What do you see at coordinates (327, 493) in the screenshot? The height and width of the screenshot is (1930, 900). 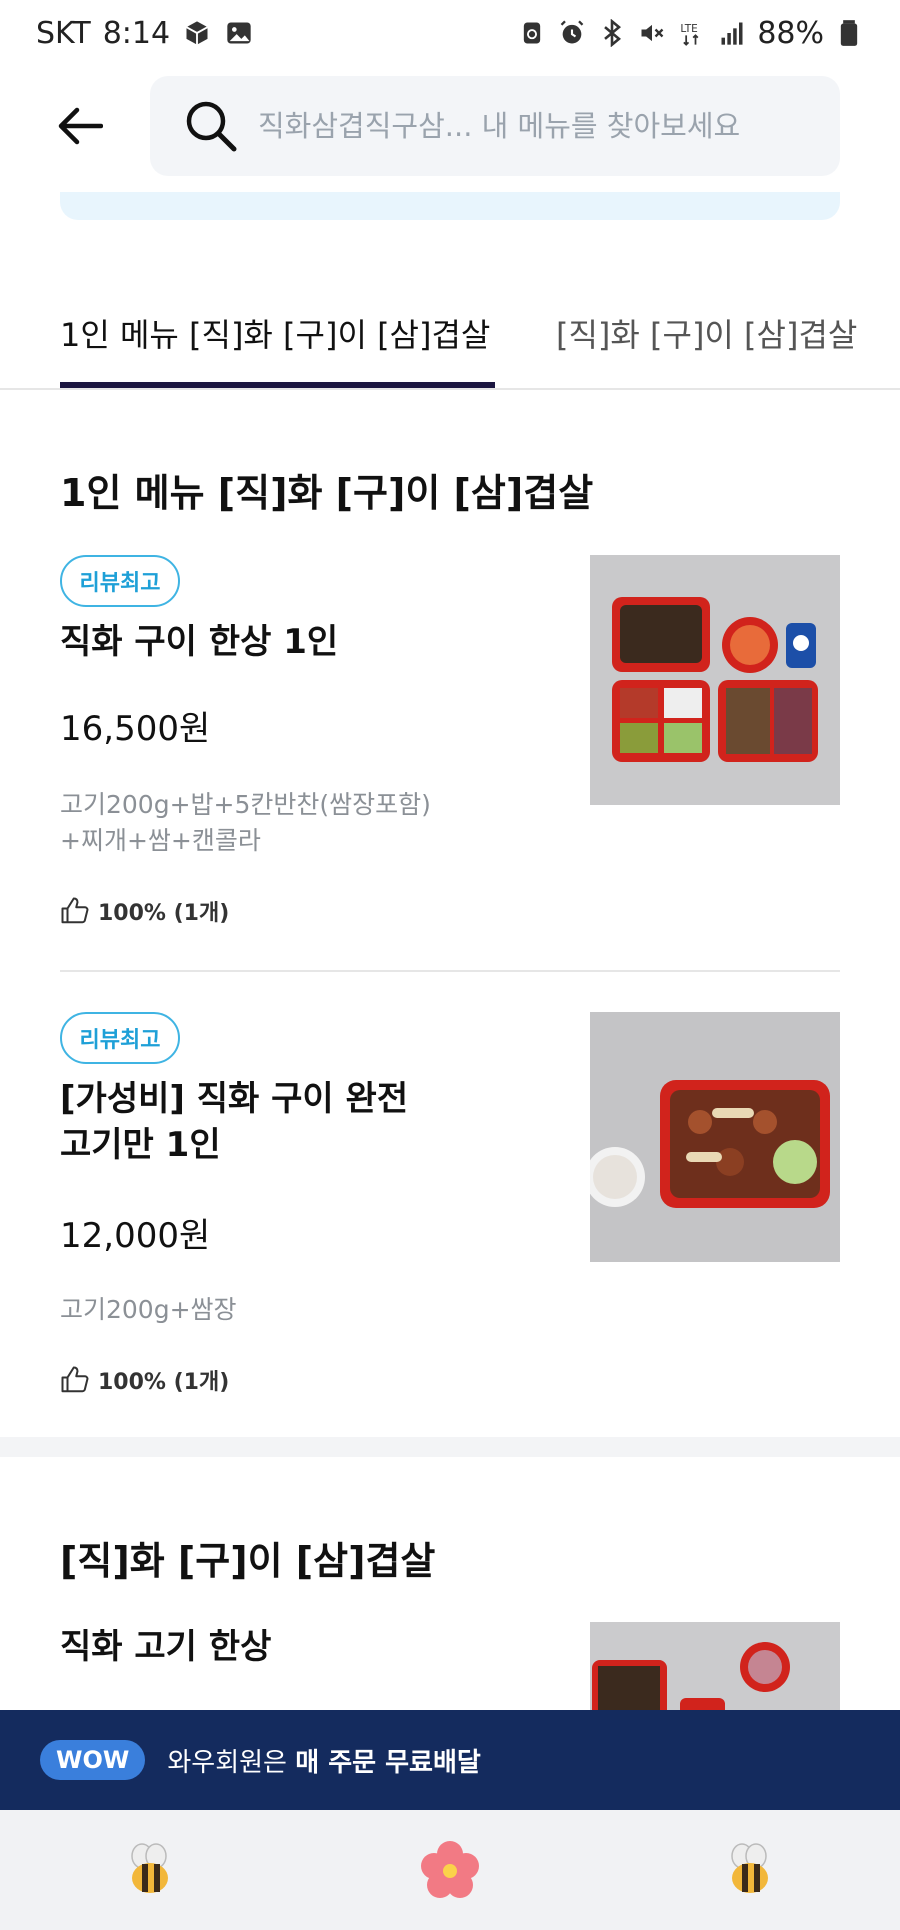 I see `section-title: 1인 메뉴 [직]화 [구]이 [삼]겹살` at bounding box center [327, 493].